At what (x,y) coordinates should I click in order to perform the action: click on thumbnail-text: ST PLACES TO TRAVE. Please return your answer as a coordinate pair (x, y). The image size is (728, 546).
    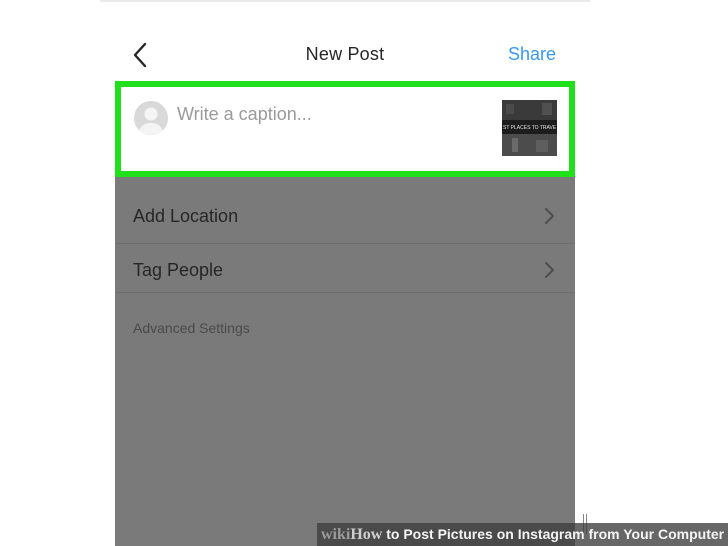
    Looking at the image, I should click on (530, 128).